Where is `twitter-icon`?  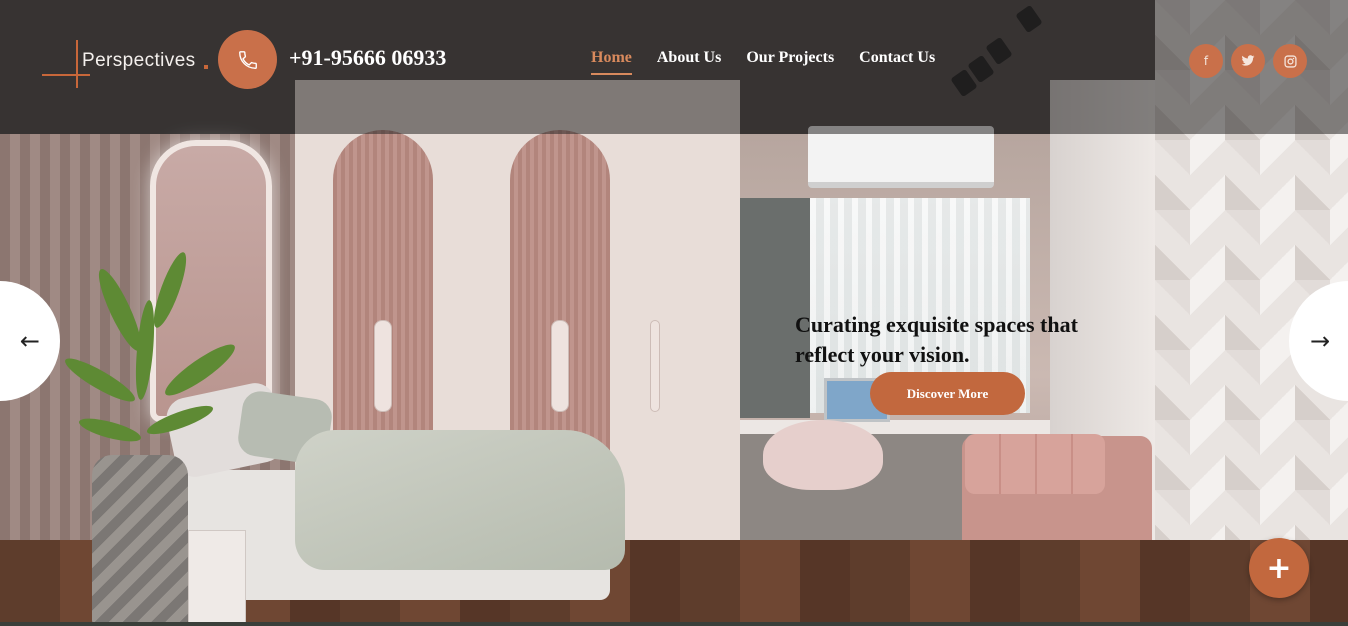
twitter-icon is located at coordinates (1248, 61).